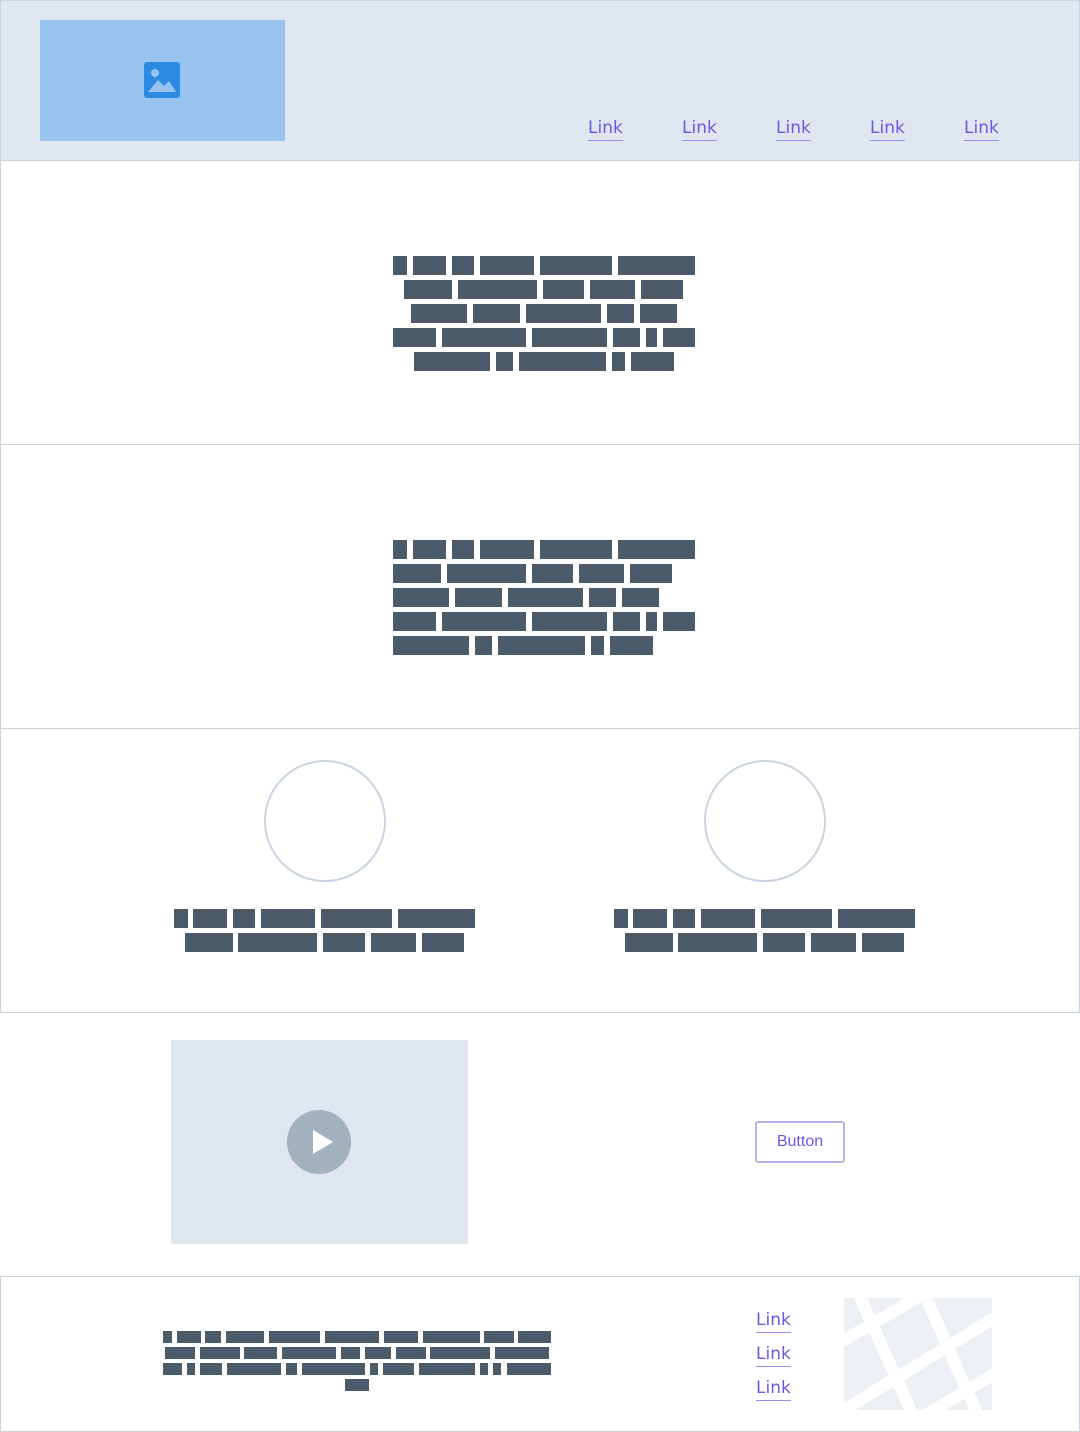  I want to click on footer-text, so click(357, 1361).